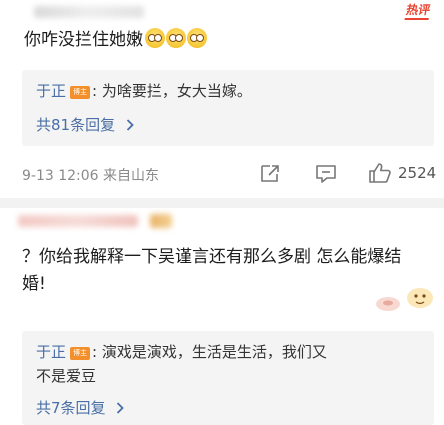 This screenshot has width=444, height=425. Describe the element at coordinates (76, 125) in the screenshot. I see `reply-count-text: 共81条回复` at that location.